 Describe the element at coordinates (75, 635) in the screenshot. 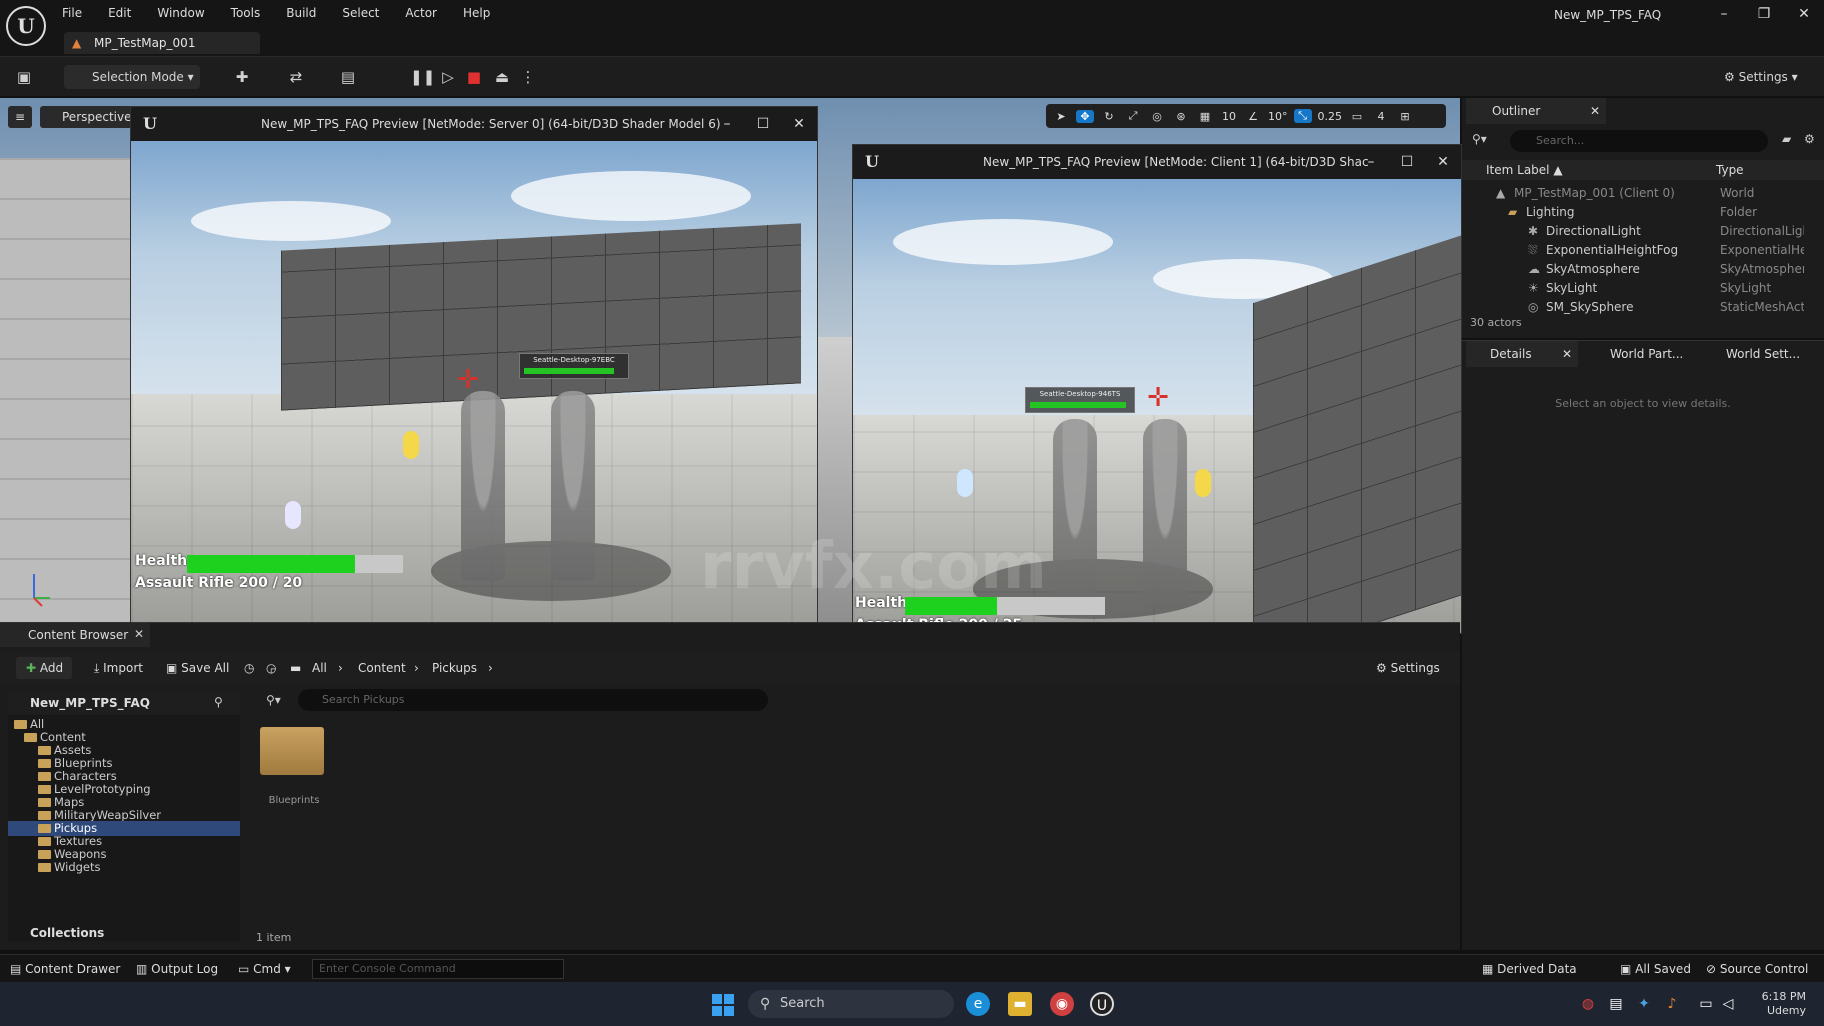

I see `content-browser-tab: Content Browser` at that location.